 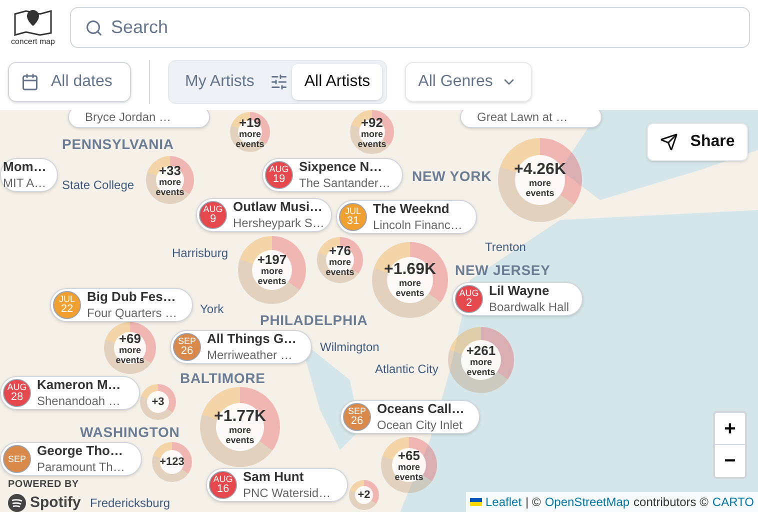 What do you see at coordinates (540, 170) in the screenshot?
I see `cluster-count: +4.26K` at bounding box center [540, 170].